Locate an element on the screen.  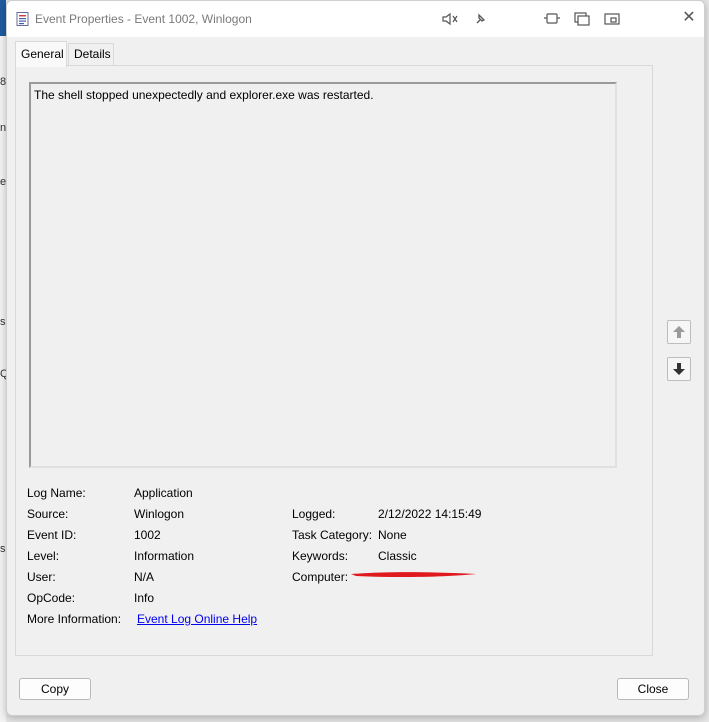
redaction-mark is located at coordinates (413, 575).